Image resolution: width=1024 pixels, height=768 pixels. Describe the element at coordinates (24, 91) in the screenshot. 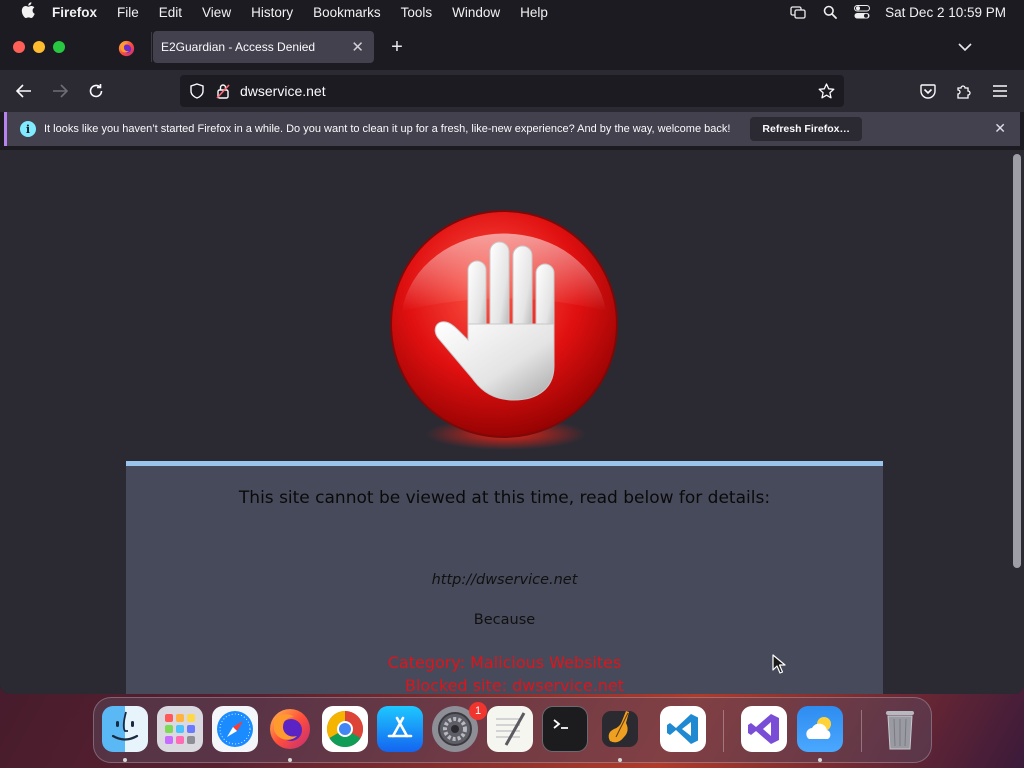

I see `back-arrow-icon` at that location.